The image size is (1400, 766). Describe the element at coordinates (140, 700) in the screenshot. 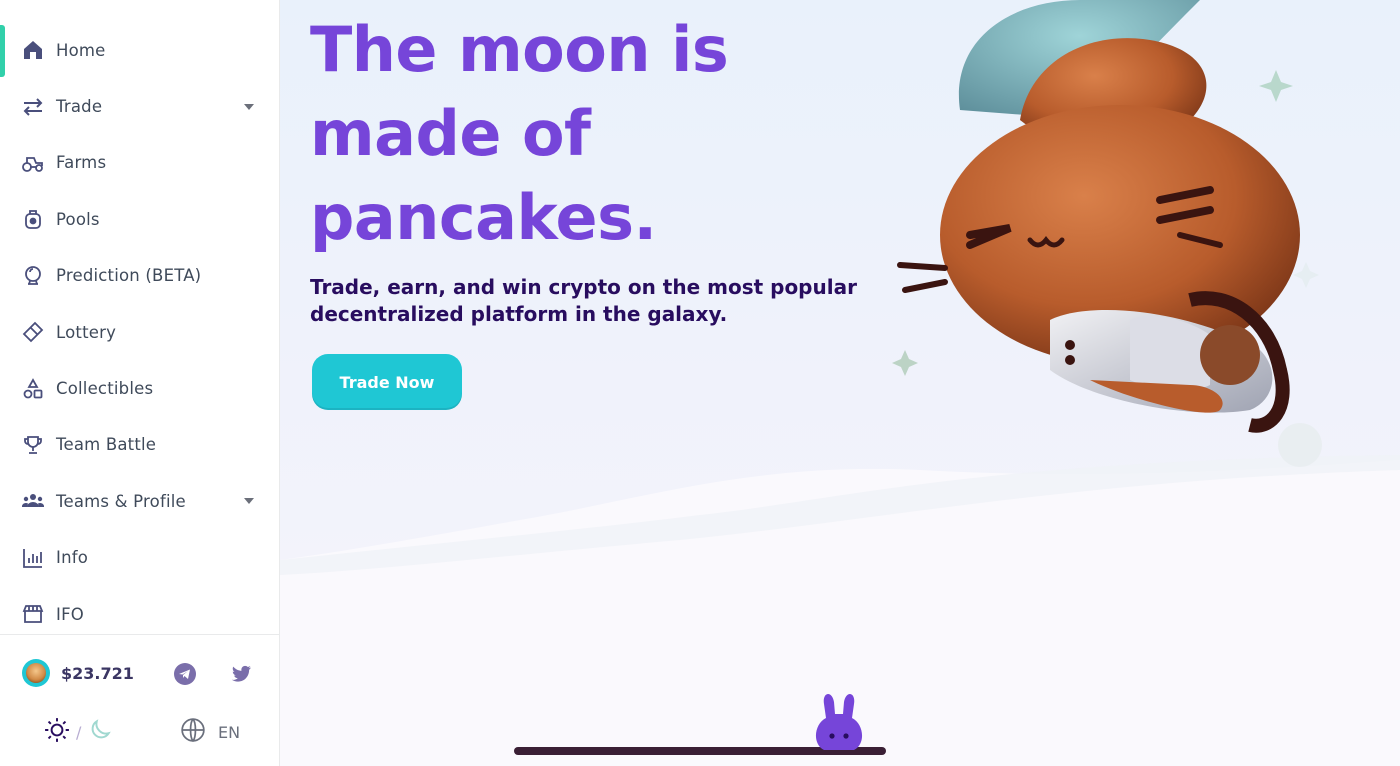

I see `sidebar-footer: $23.721 / EN` at that location.